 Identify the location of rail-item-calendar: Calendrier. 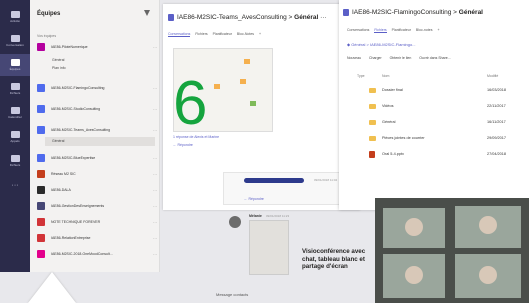
(15, 113).